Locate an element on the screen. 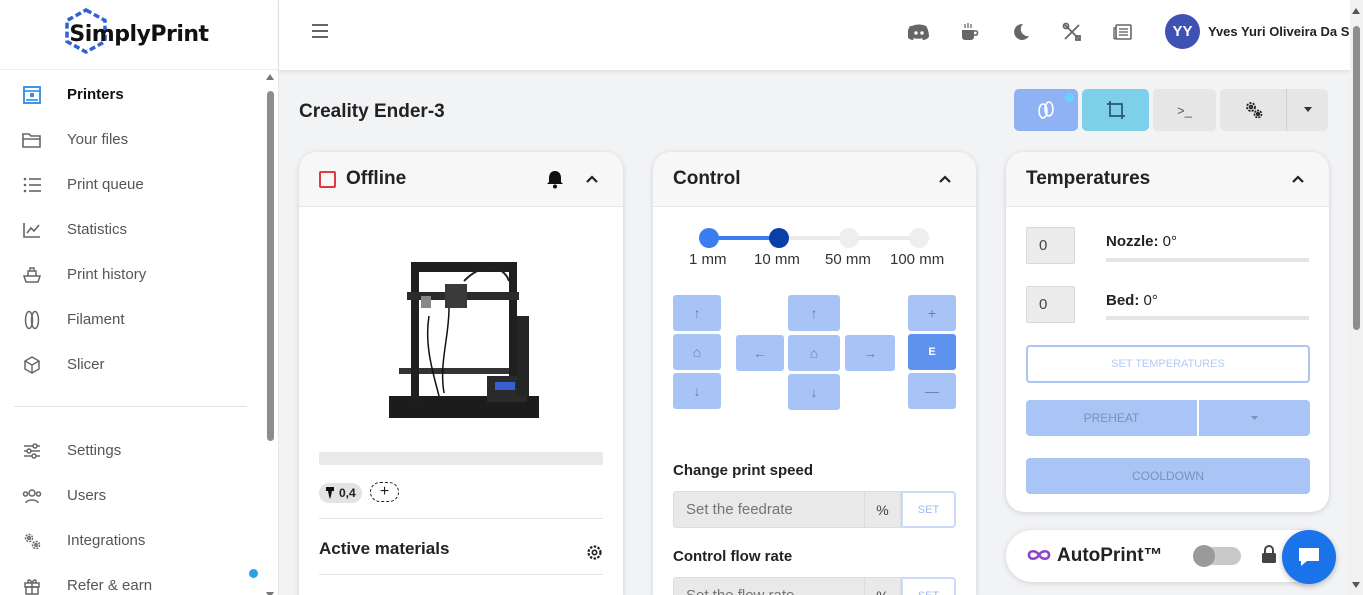 Image resolution: width=1363 pixels, height=595 pixels. page-scrollbar is located at coordinates (1356, 297).